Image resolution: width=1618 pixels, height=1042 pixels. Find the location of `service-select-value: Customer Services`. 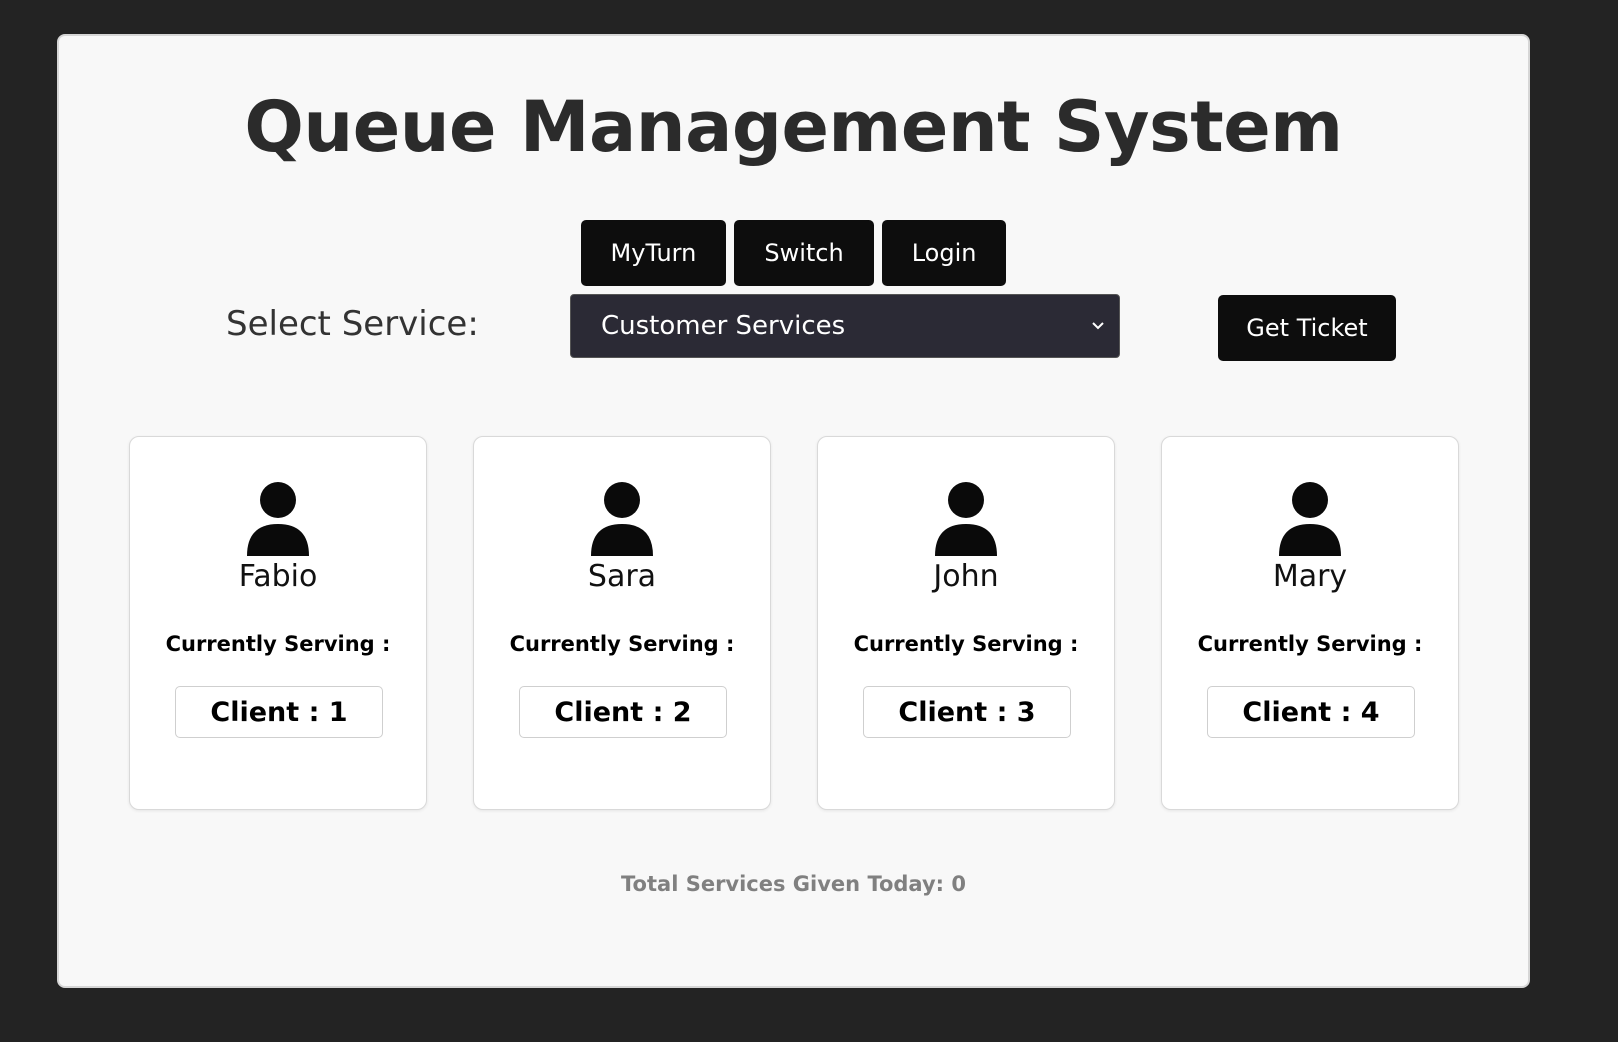

service-select-value: Customer Services is located at coordinates (723, 326).